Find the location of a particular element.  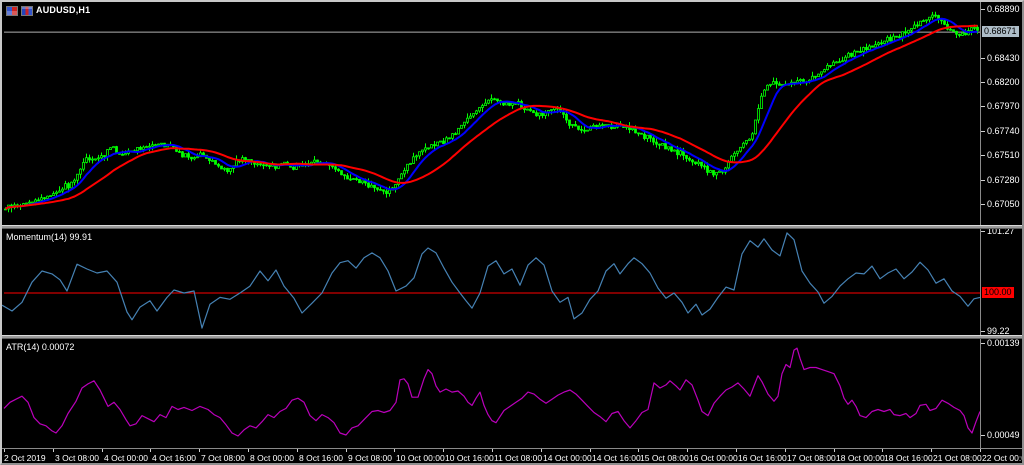

time-axis-label: 10 Oct 00:00 is located at coordinates (420, 458).